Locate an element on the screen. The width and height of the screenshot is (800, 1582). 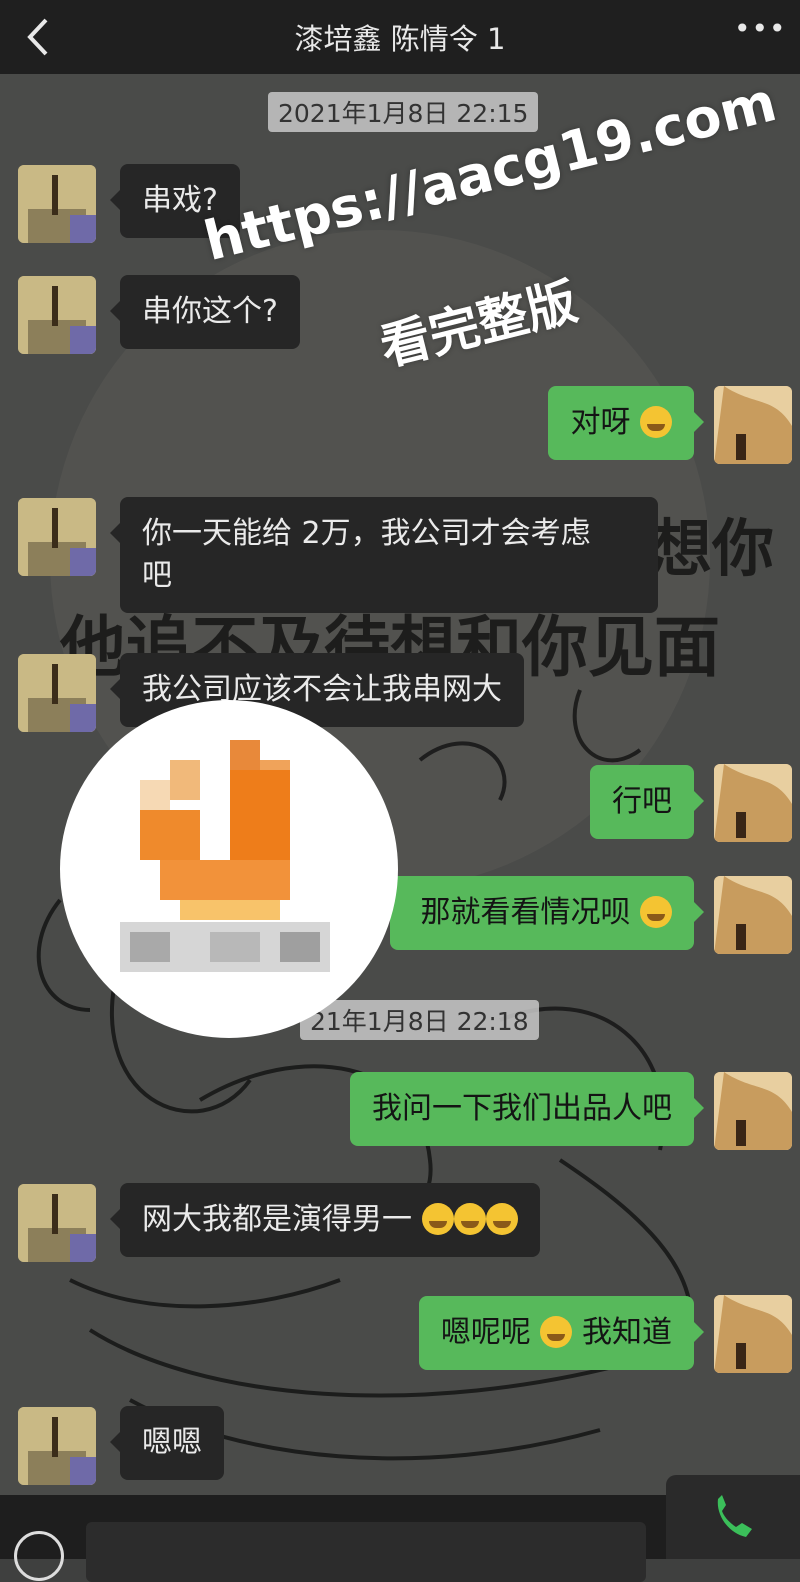
bg-text-1: 想你 is located at coordinates (712, 548).